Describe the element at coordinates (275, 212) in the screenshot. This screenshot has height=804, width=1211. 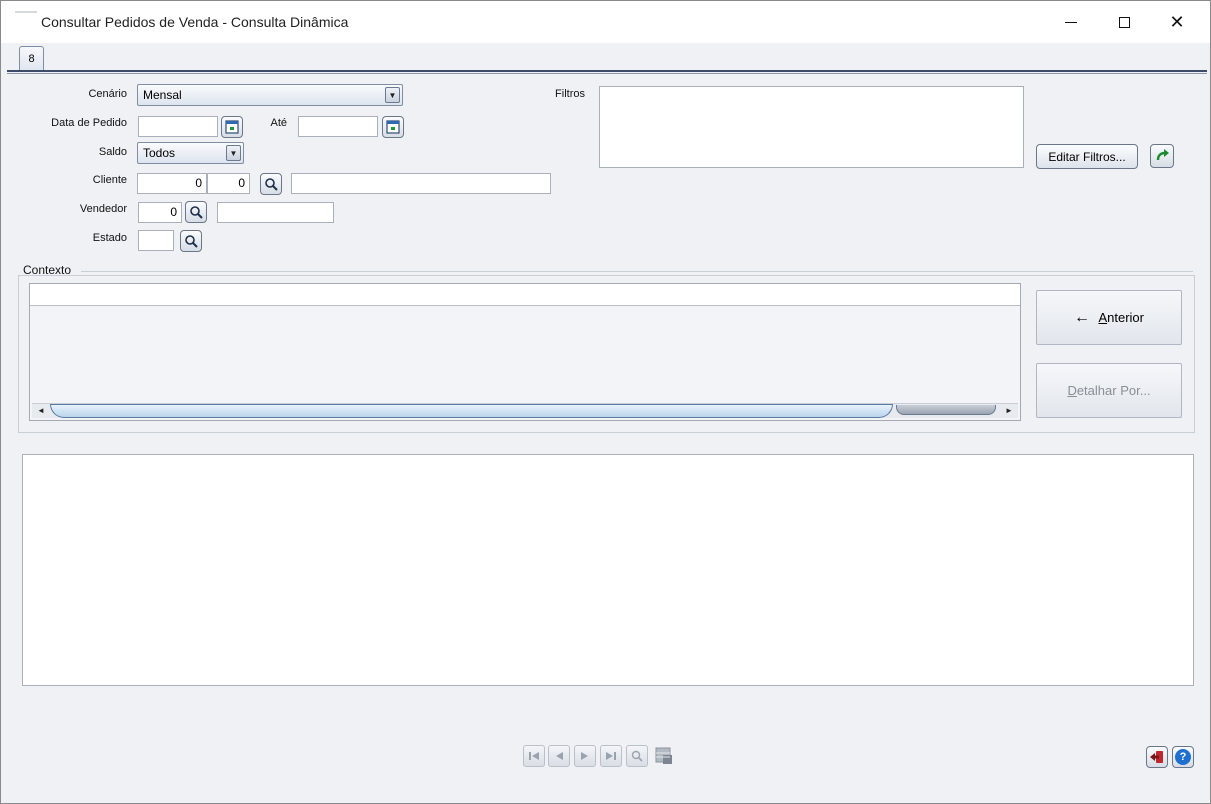
I see `vendedor-name-input` at that location.